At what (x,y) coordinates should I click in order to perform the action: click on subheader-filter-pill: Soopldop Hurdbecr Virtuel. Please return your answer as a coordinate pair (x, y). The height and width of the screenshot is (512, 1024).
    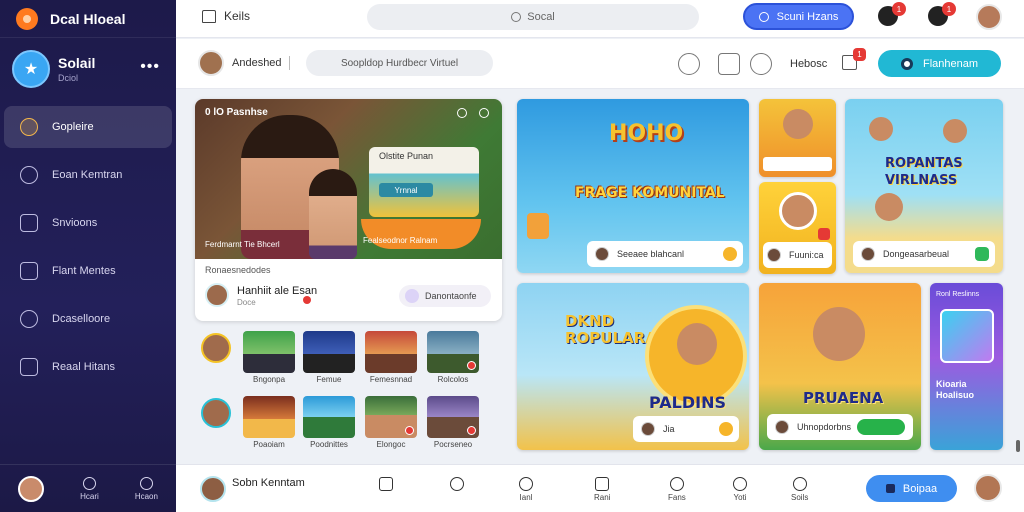
    Looking at the image, I should click on (399, 63).